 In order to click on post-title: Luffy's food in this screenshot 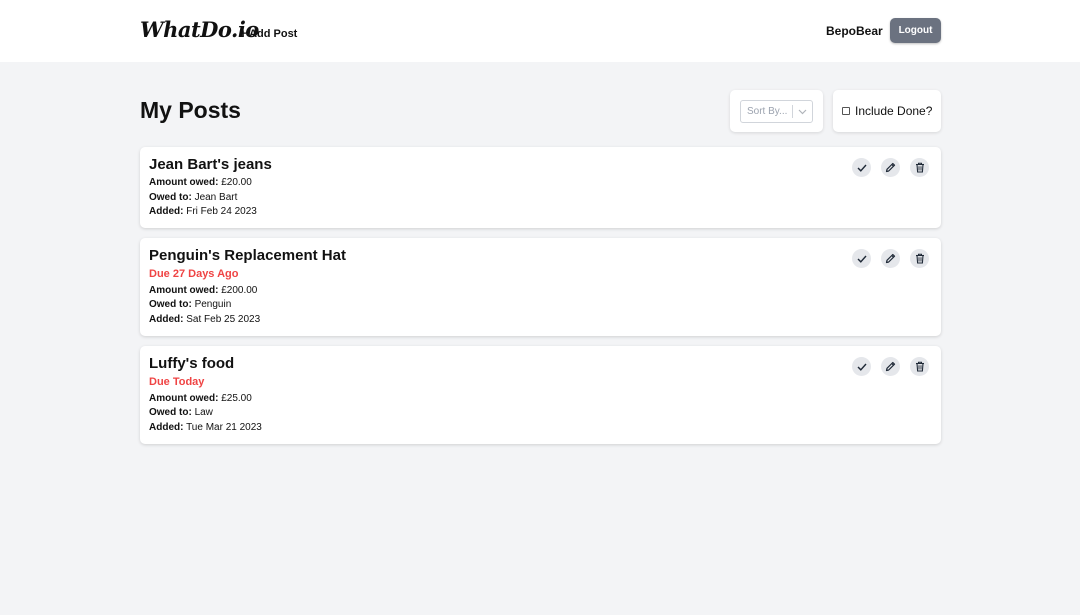, I will do `click(192, 363)`.